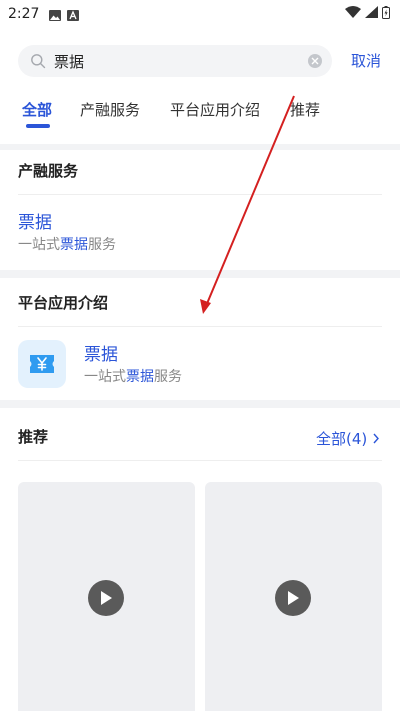  What do you see at coordinates (38, 126) in the screenshot?
I see `tab-active-indicator` at bounding box center [38, 126].